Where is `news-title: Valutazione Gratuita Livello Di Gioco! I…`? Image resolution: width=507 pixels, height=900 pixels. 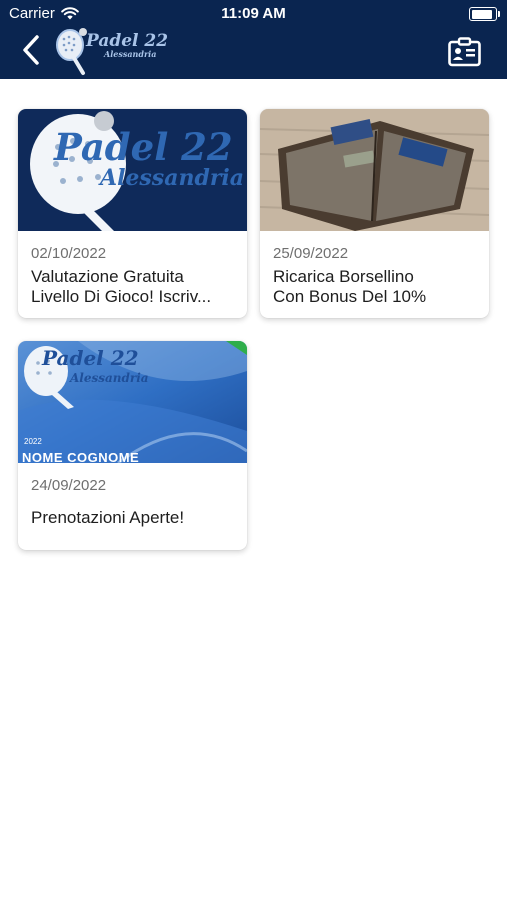 news-title: Valutazione Gratuita Livello Di Gioco! I… is located at coordinates (135, 287).